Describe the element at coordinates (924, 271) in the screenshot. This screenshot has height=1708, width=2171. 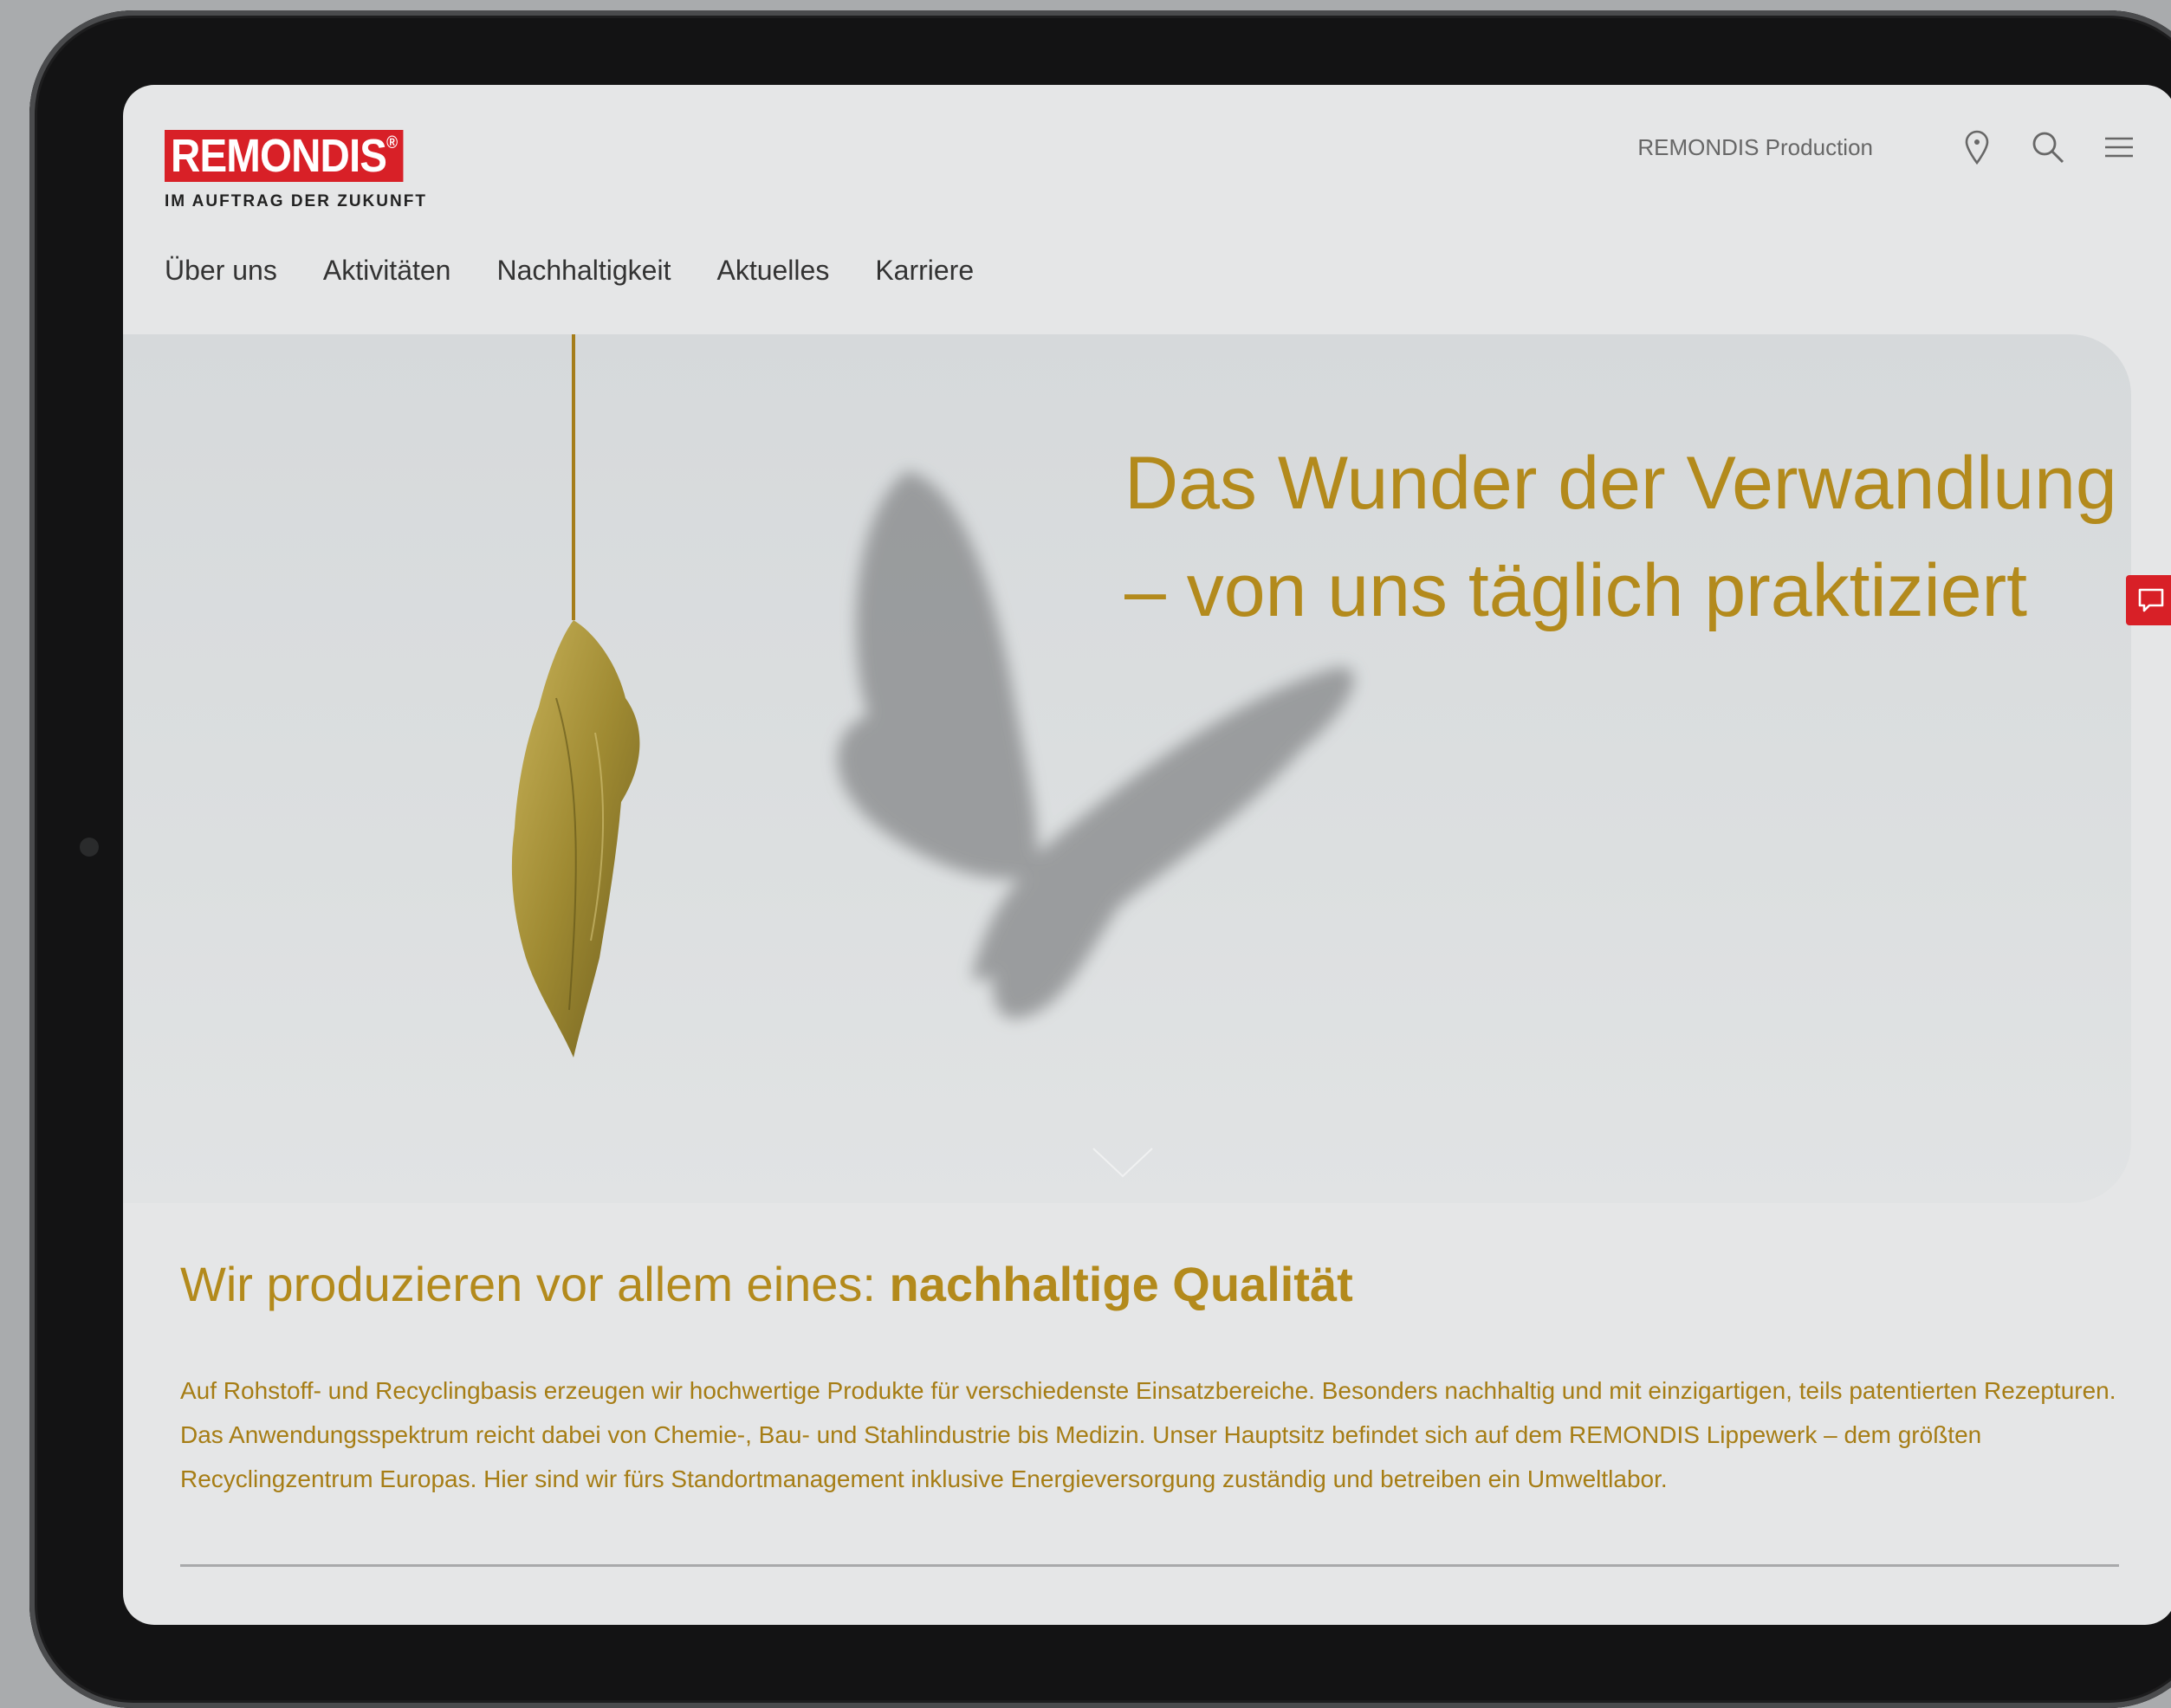
I see `nav-item-karriere: Karriere` at that location.